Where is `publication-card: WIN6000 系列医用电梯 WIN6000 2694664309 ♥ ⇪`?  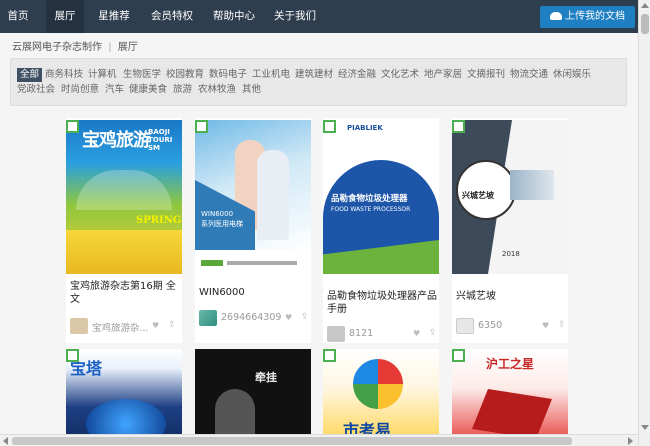
publication-card: WIN6000 系列医用电梯 WIN6000 2694664309 ♥ ⇪ is located at coordinates (253, 230).